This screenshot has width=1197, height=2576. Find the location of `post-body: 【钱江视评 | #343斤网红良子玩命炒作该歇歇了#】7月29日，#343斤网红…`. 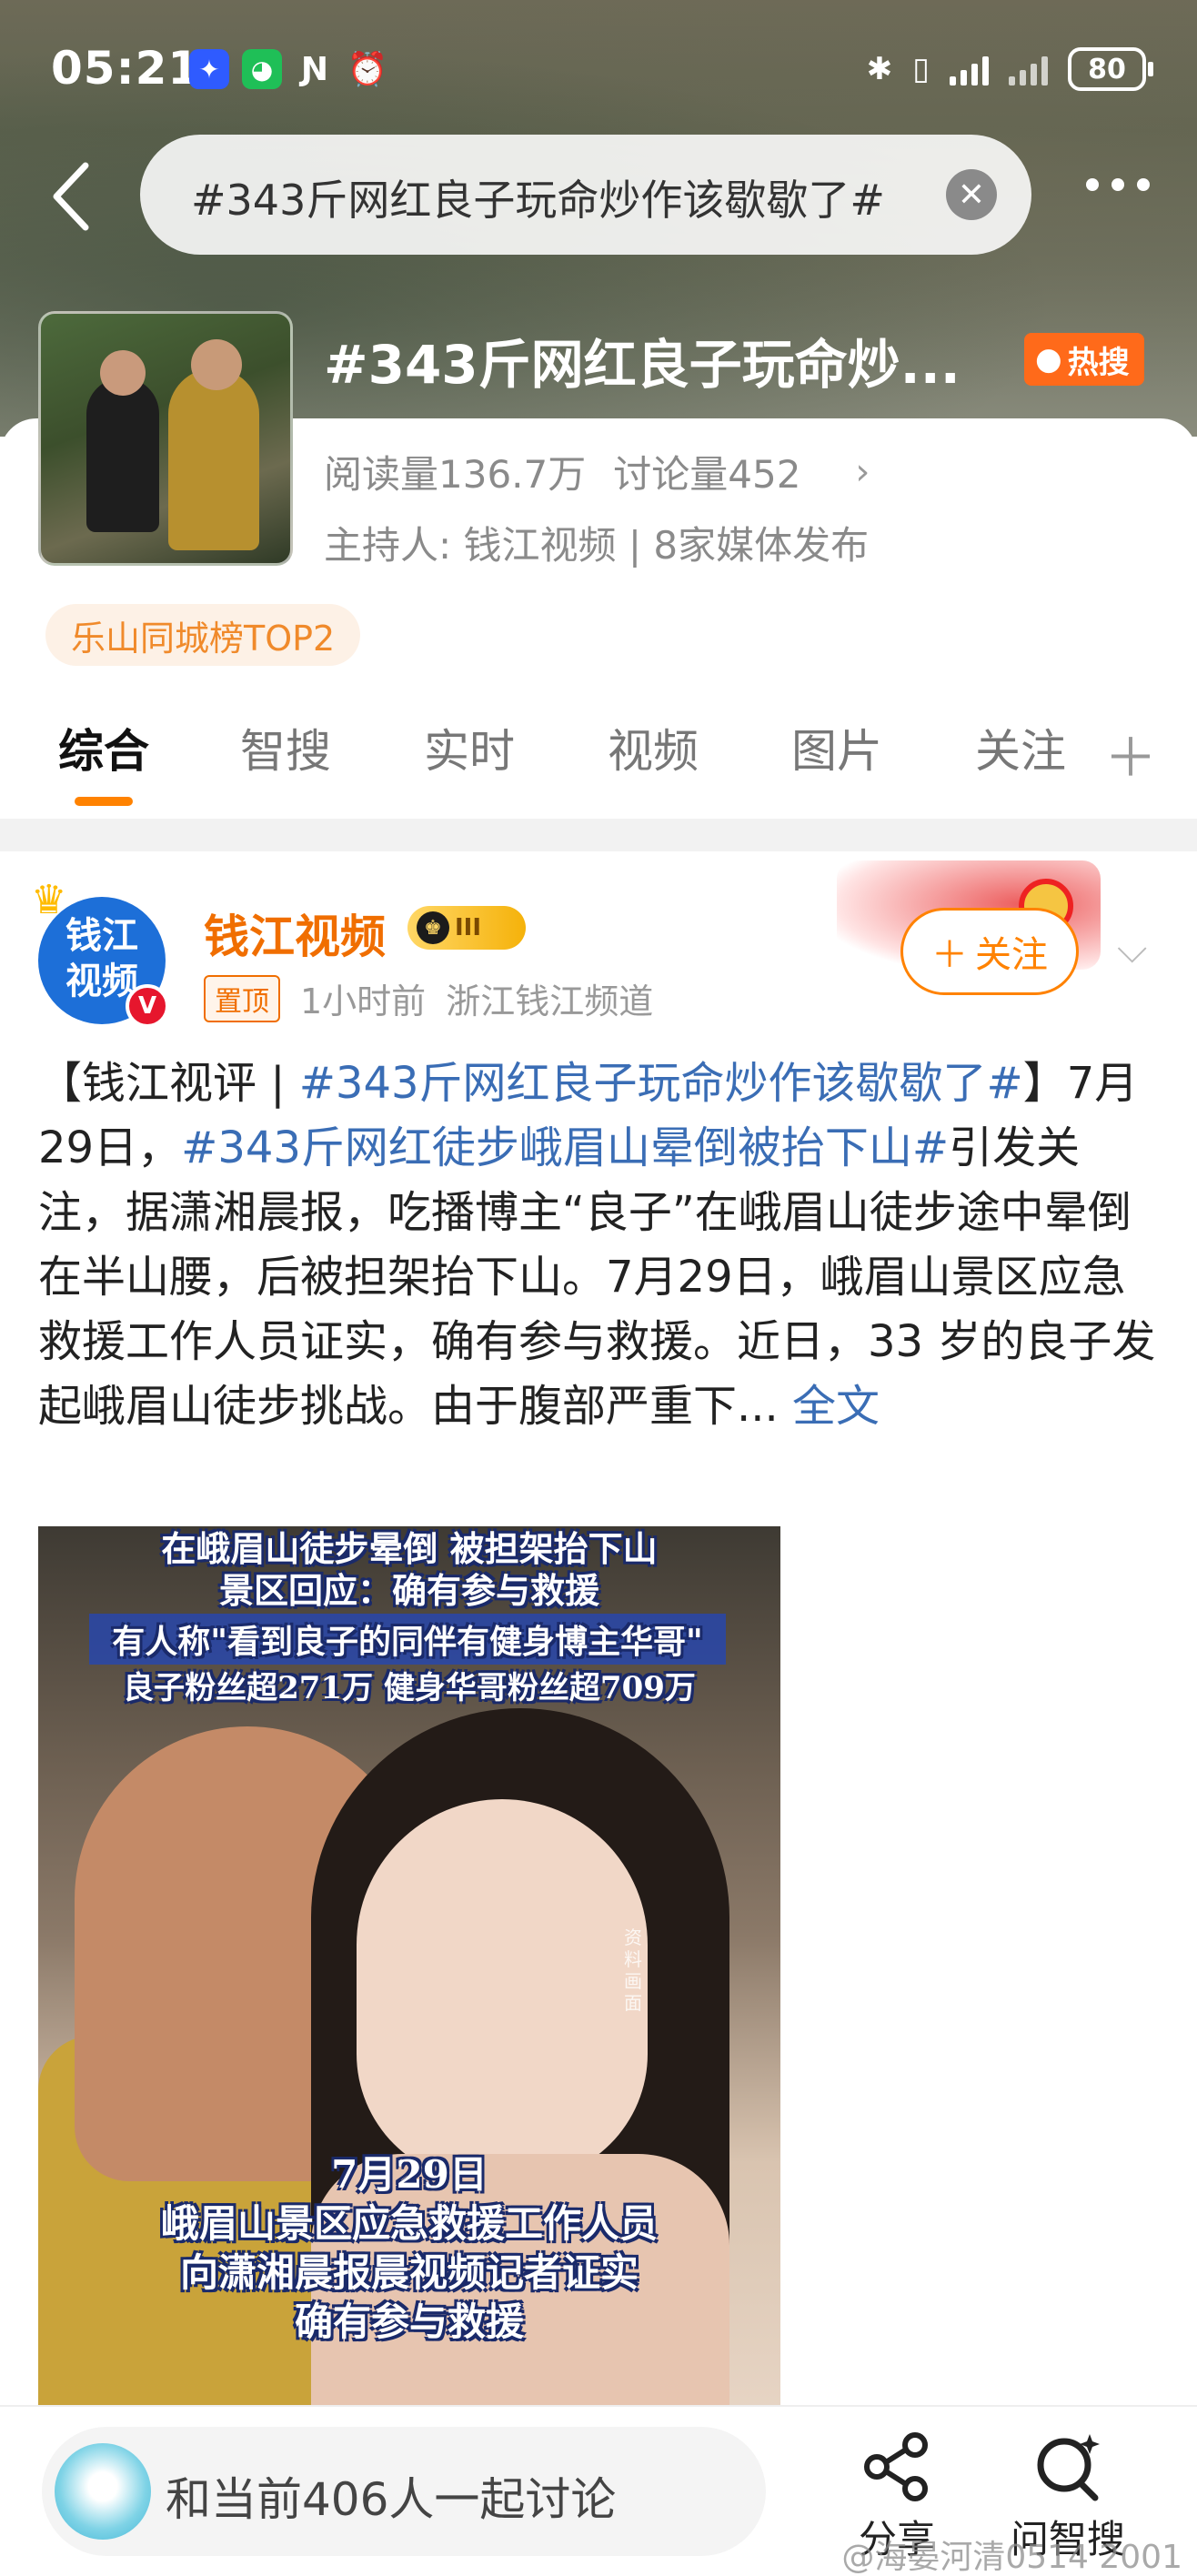

post-body: 【钱江视评 | #343斤网红良子玩命炒作该歇歇了#】7月29日，#343斤网红… is located at coordinates (602, 1245).